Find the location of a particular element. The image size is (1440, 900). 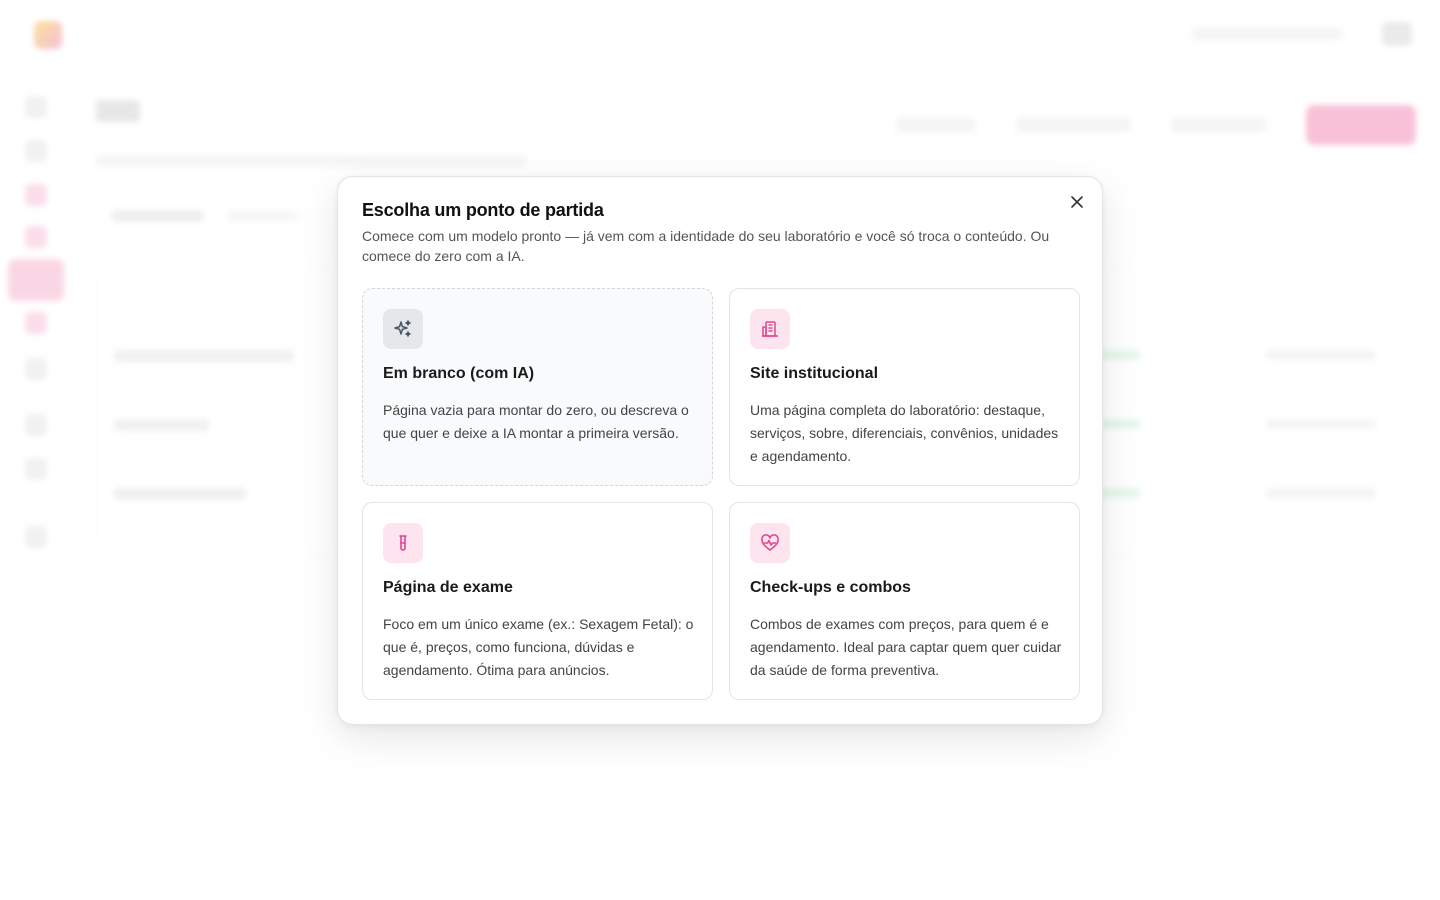

avatar is located at coordinates (1397, 34).